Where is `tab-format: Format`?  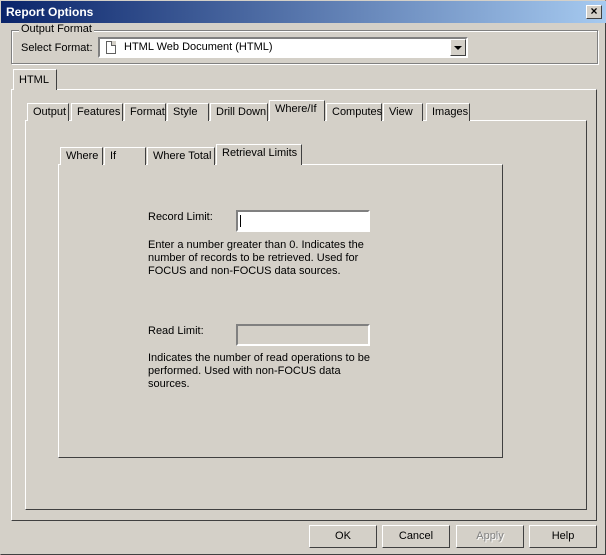 tab-format: Format is located at coordinates (145, 112).